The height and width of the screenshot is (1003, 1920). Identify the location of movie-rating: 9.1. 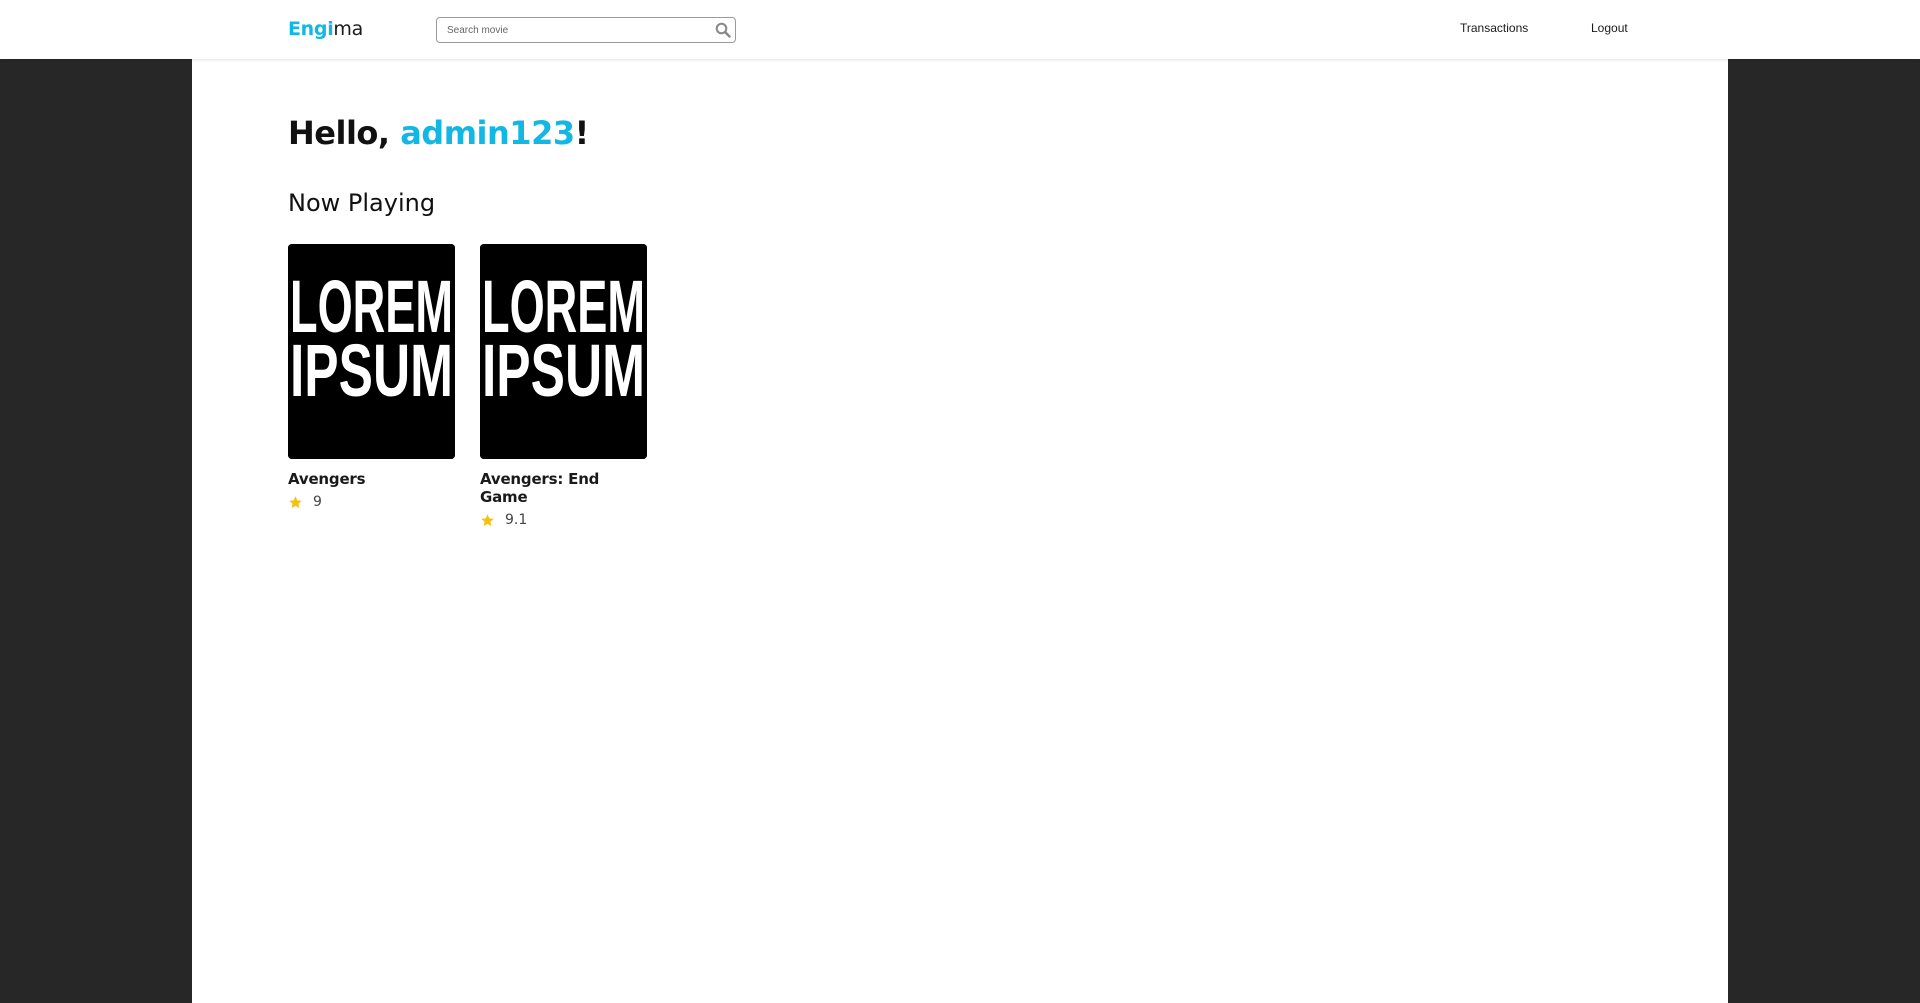
(563, 520).